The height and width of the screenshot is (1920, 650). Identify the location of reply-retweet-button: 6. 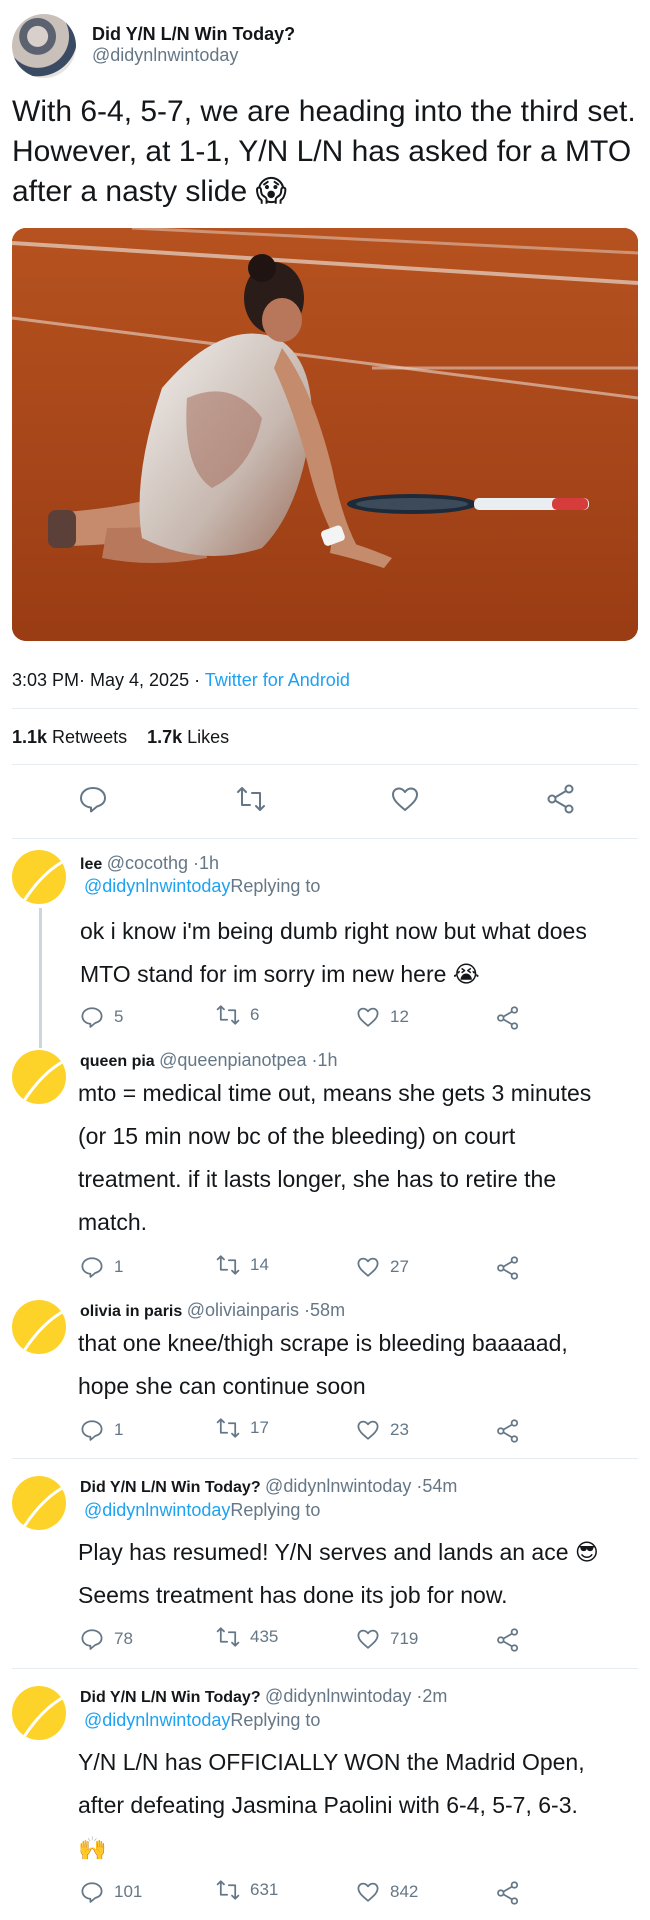
(237, 1015).